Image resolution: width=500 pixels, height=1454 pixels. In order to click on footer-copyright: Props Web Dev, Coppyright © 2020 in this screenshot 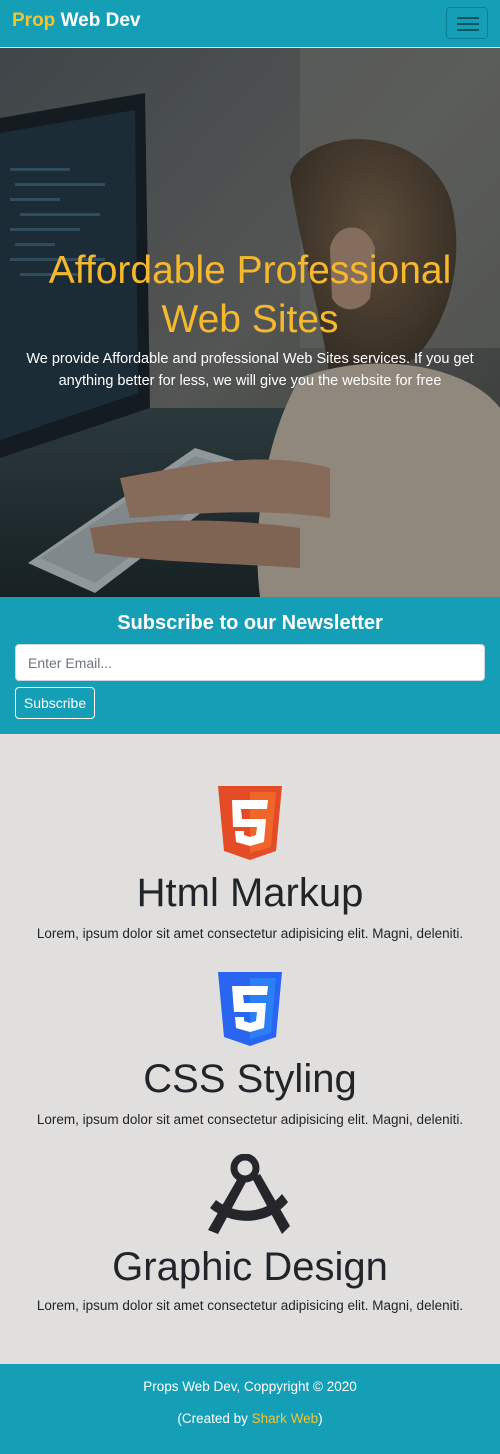, I will do `click(250, 1386)`.